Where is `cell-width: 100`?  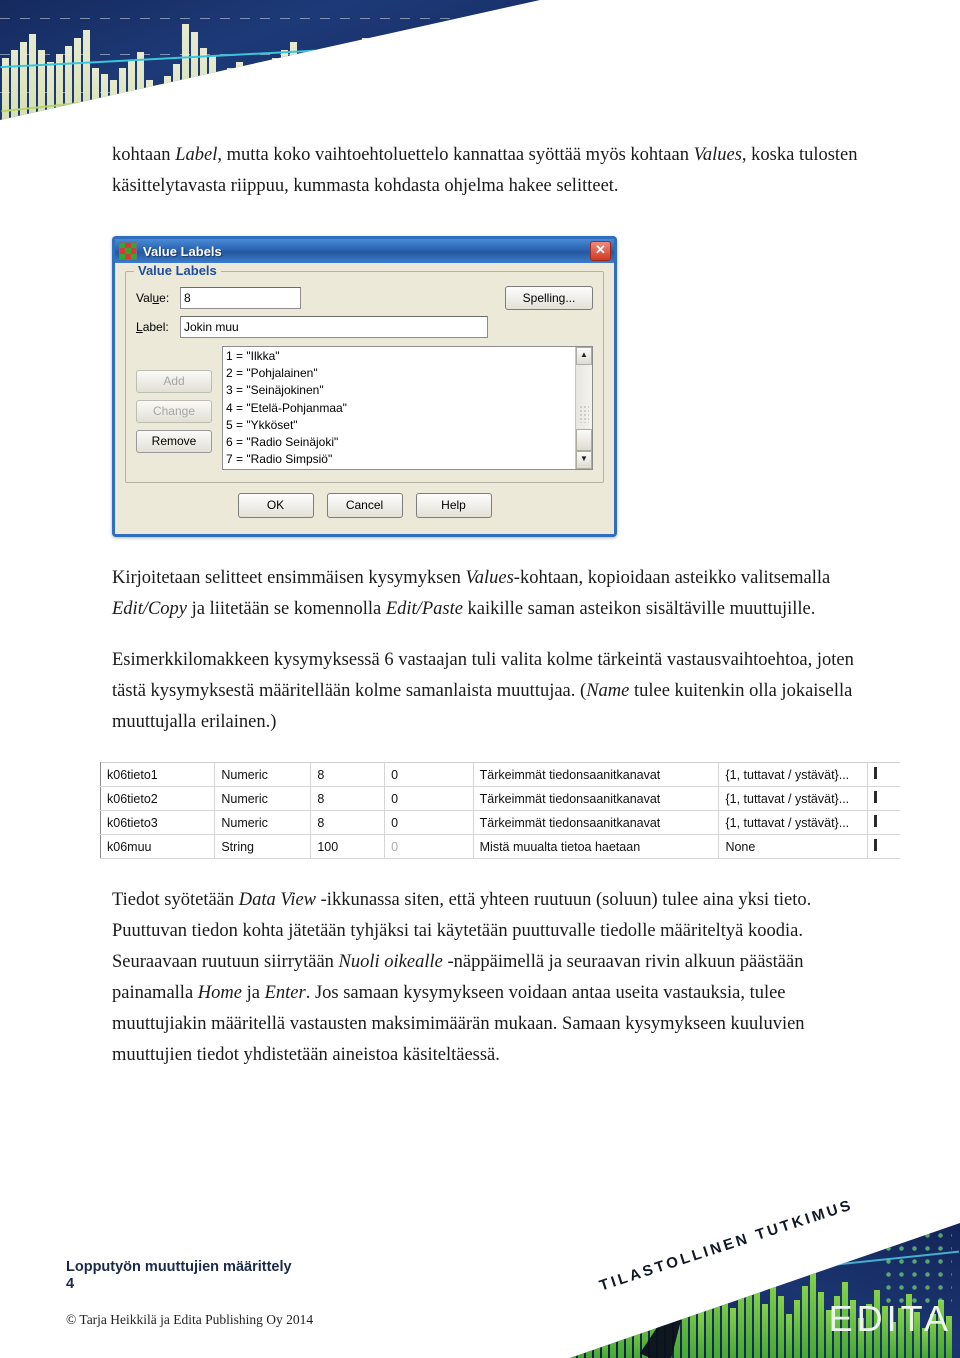 cell-width: 100 is located at coordinates (348, 846).